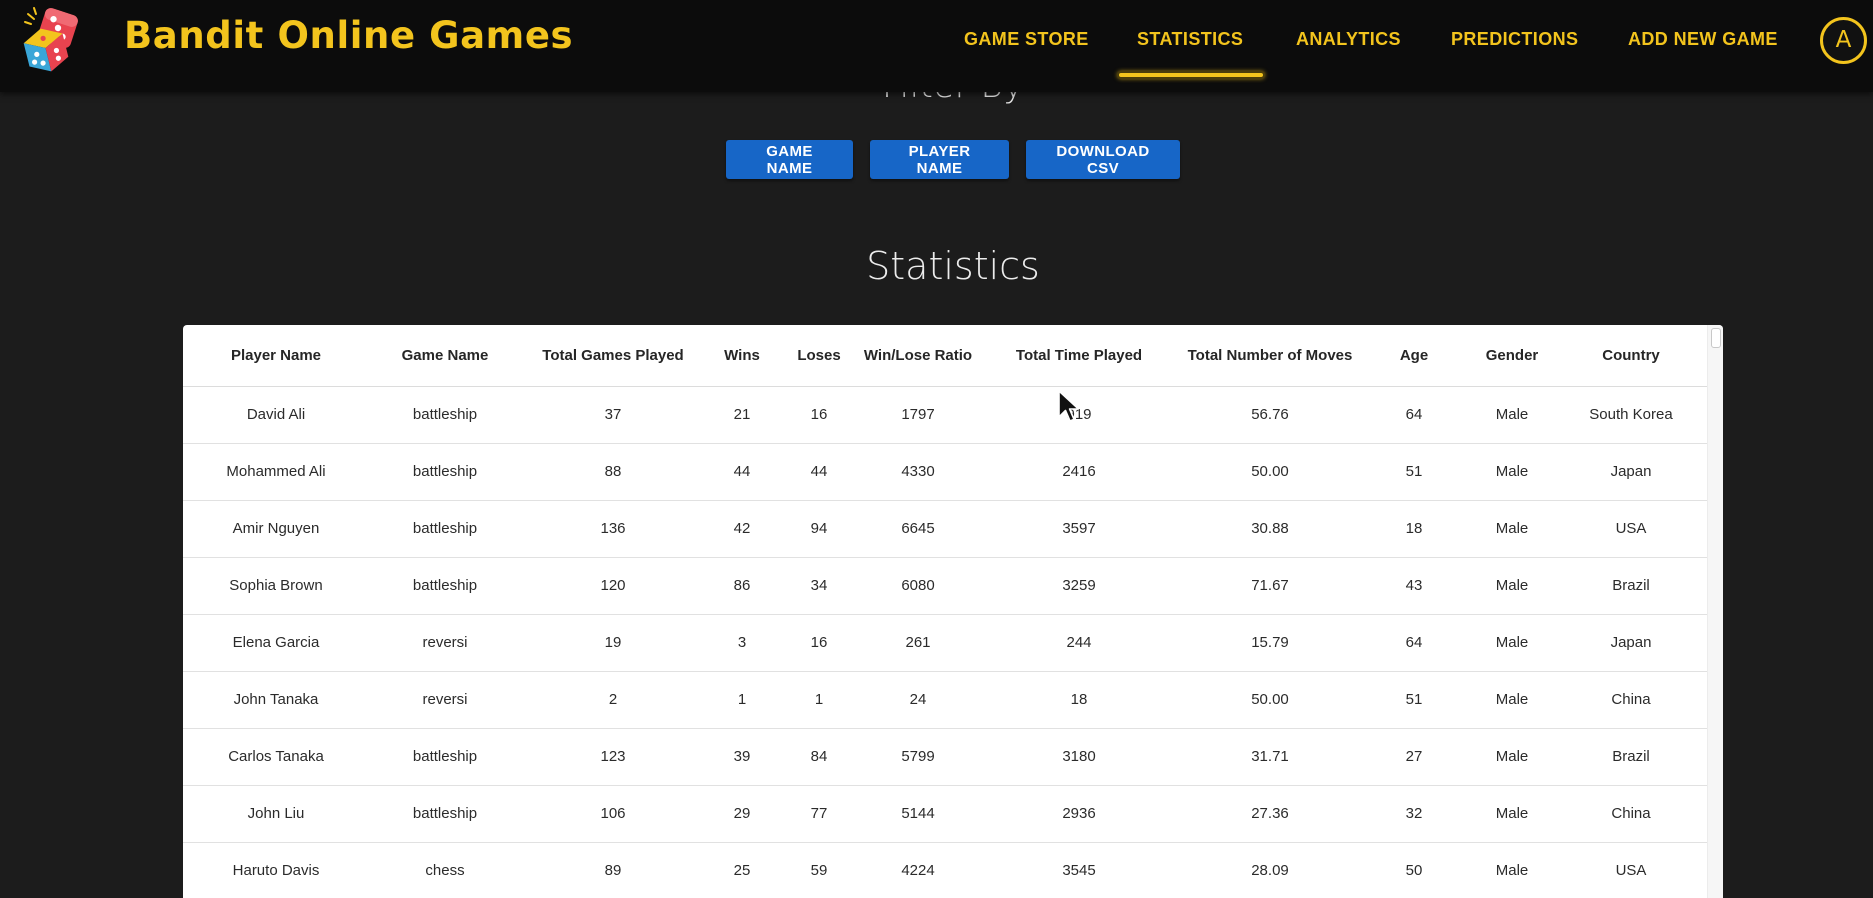 The height and width of the screenshot is (898, 1873). I want to click on filter-button-group: GAME NAME PLAYER NAME DOWNLOAD CSV, so click(953, 159).